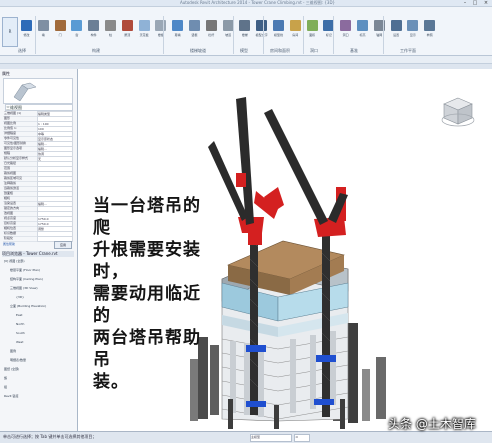 The image size is (492, 443). Describe the element at coordinates (16, 158) in the screenshot. I see `property-key: 默认分析显示样式` at that location.